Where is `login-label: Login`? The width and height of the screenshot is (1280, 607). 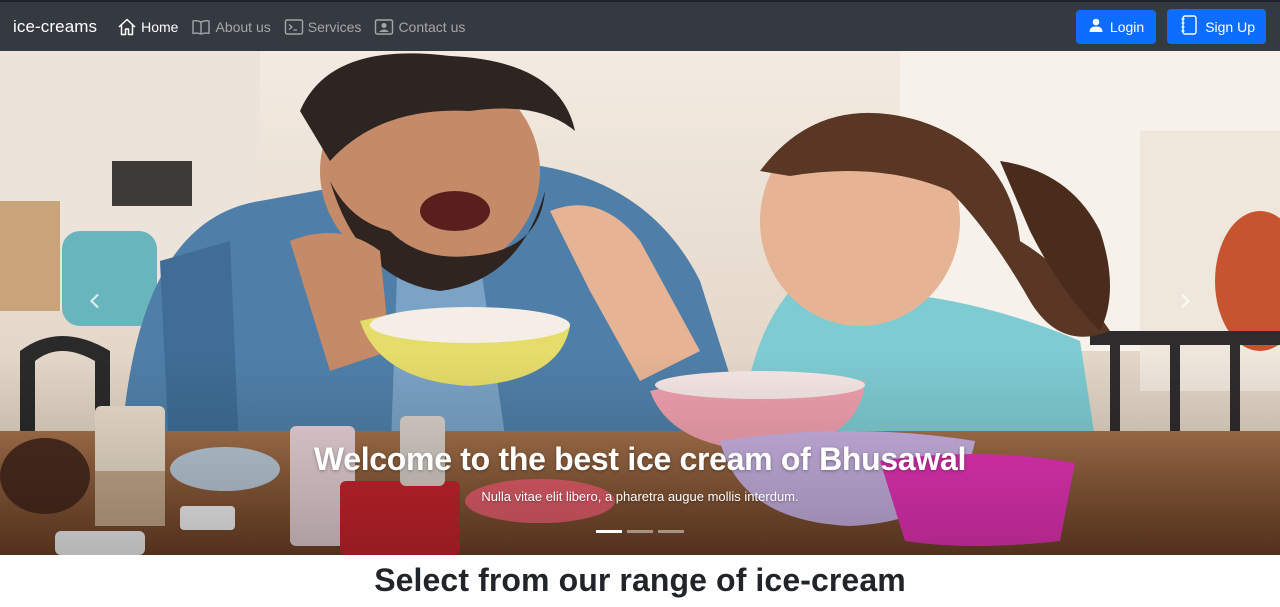 login-label: Login is located at coordinates (1127, 26).